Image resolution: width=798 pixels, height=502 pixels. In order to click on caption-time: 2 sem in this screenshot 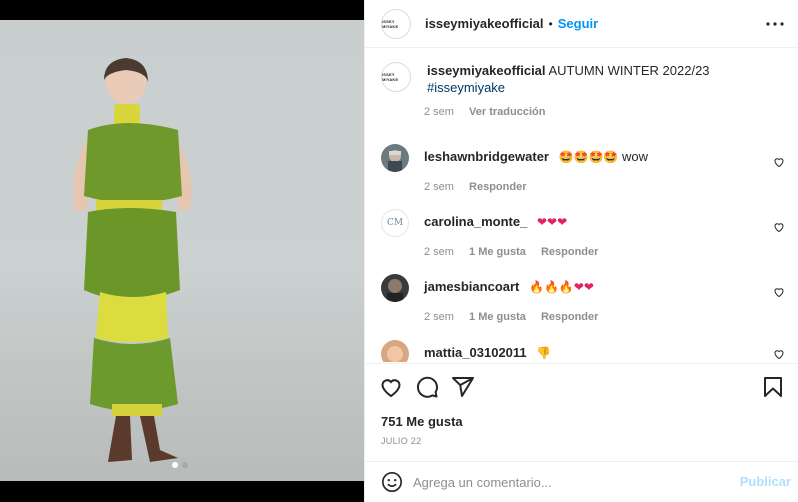, I will do `click(439, 112)`.